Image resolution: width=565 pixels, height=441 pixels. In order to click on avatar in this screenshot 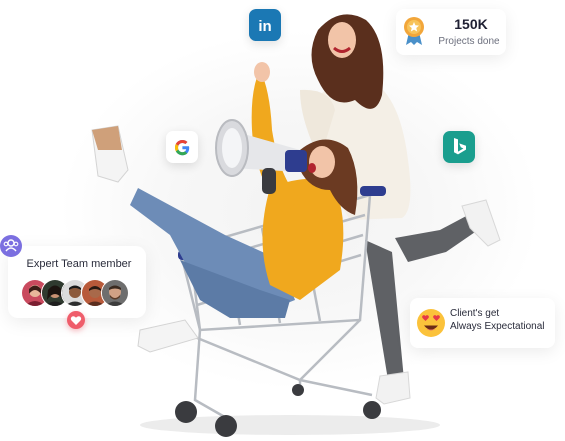, I will do `click(115, 293)`.